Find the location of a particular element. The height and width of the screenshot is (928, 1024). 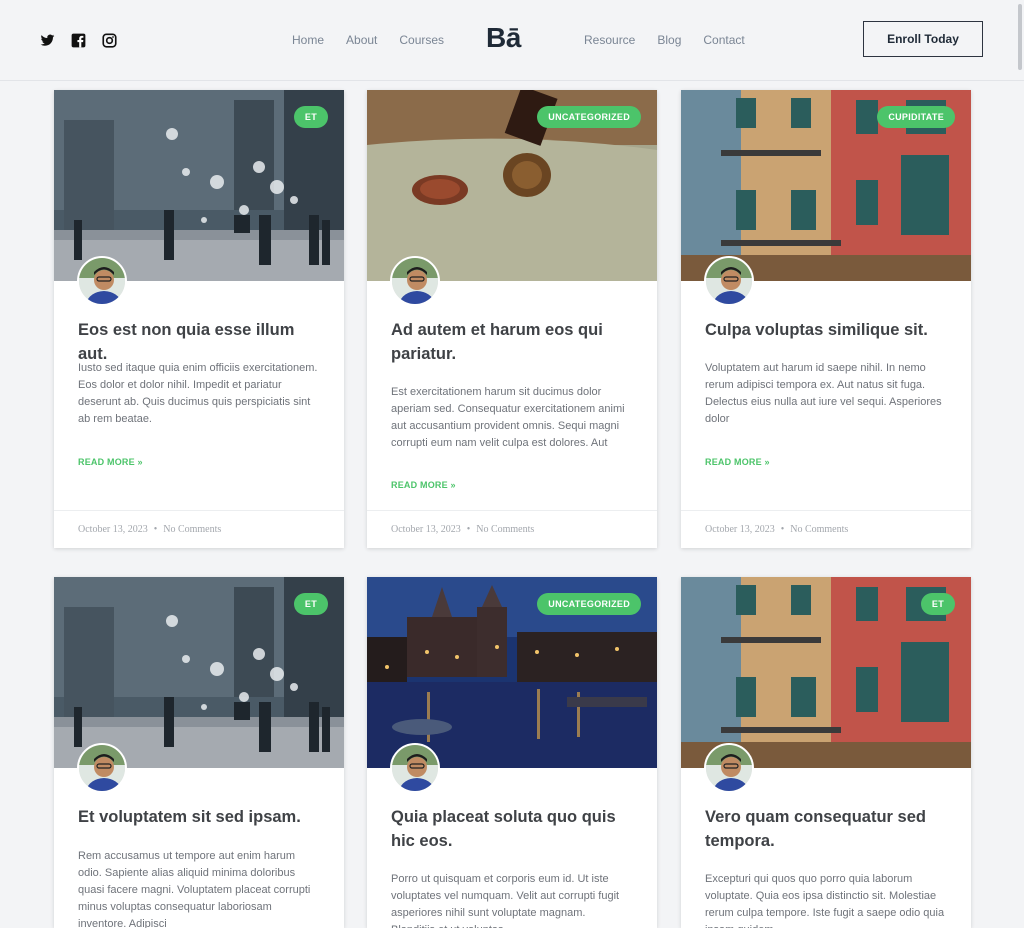

post-title: Ad autem et harum eos qui pariatur. is located at coordinates (513, 342).